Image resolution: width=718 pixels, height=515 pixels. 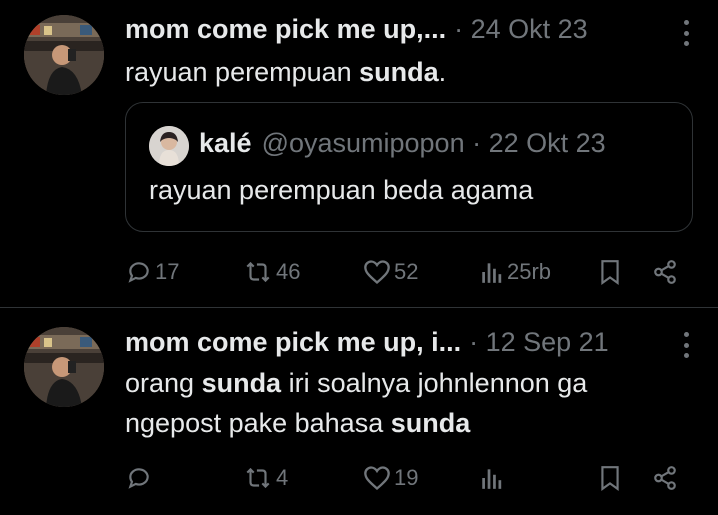 I want to click on tweet-header: mom come pick me up,... · 24 Okt 23, so click(x=356, y=29).